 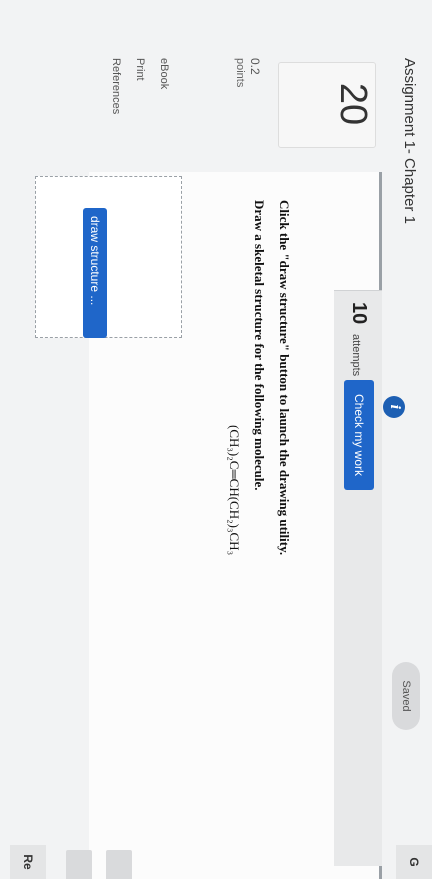 What do you see at coordinates (359, 435) in the screenshot?
I see `check-my-work-button: Check my work` at bounding box center [359, 435].